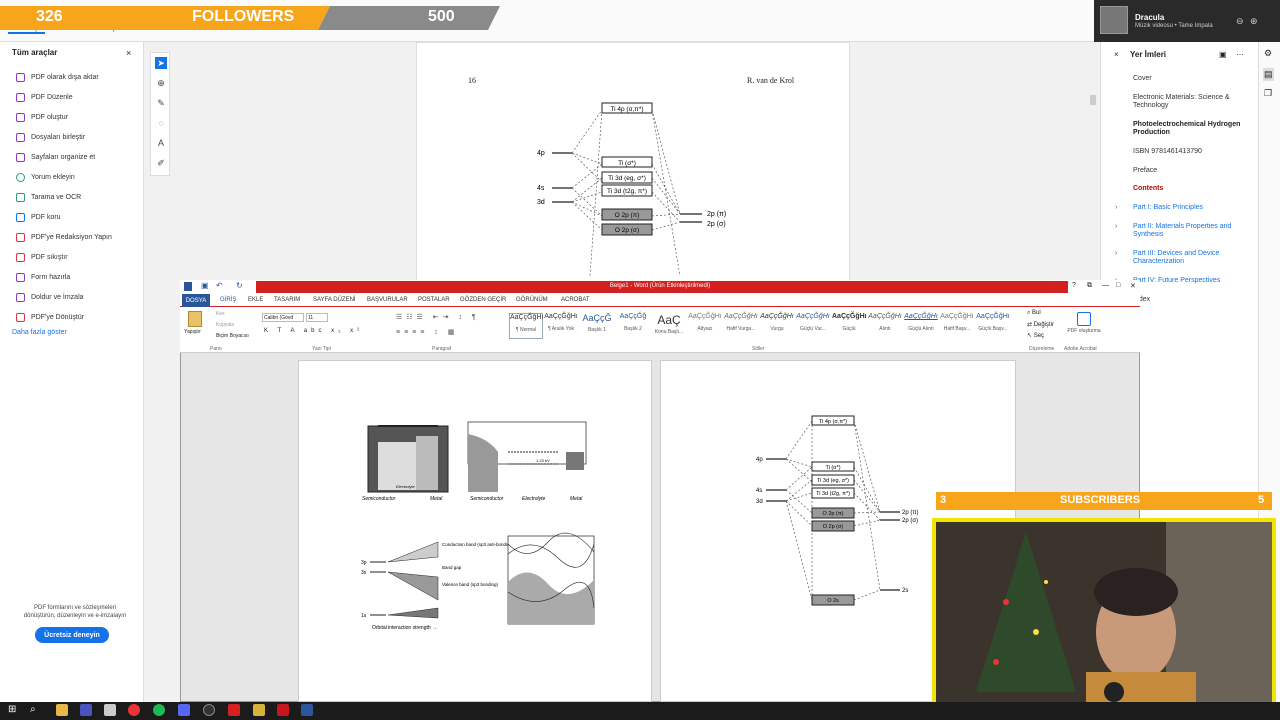 This screenshot has width=1280, height=720. What do you see at coordinates (159, 710) in the screenshot?
I see `spotify-icon` at bounding box center [159, 710].